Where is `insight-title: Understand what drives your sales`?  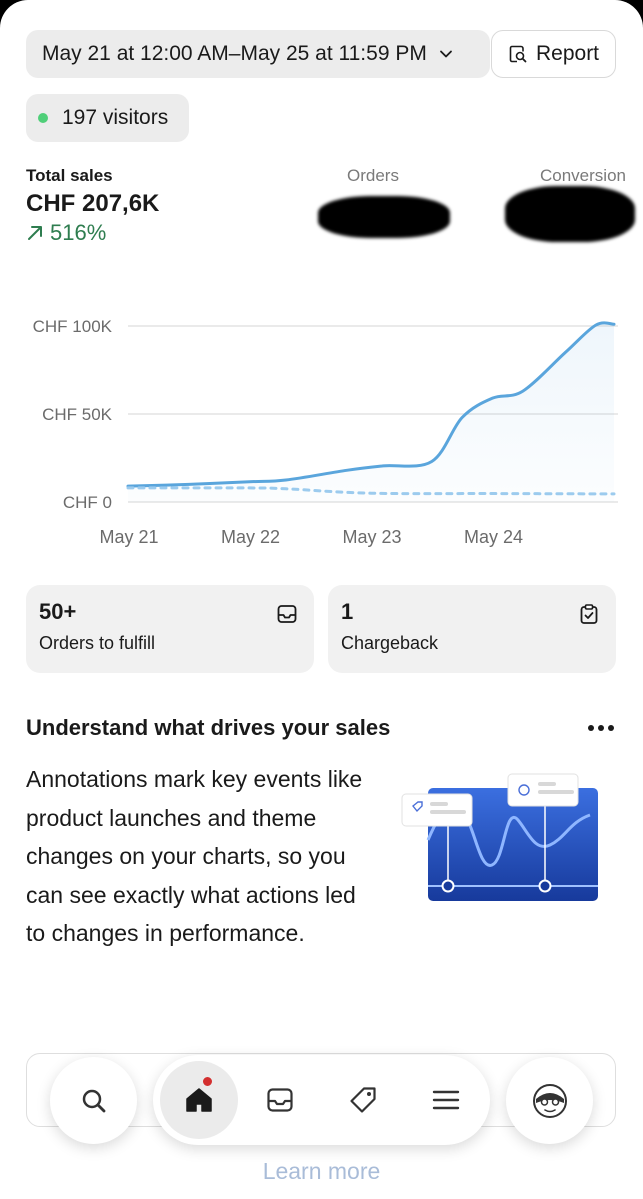
insight-title: Understand what drives your sales is located at coordinates (208, 727).